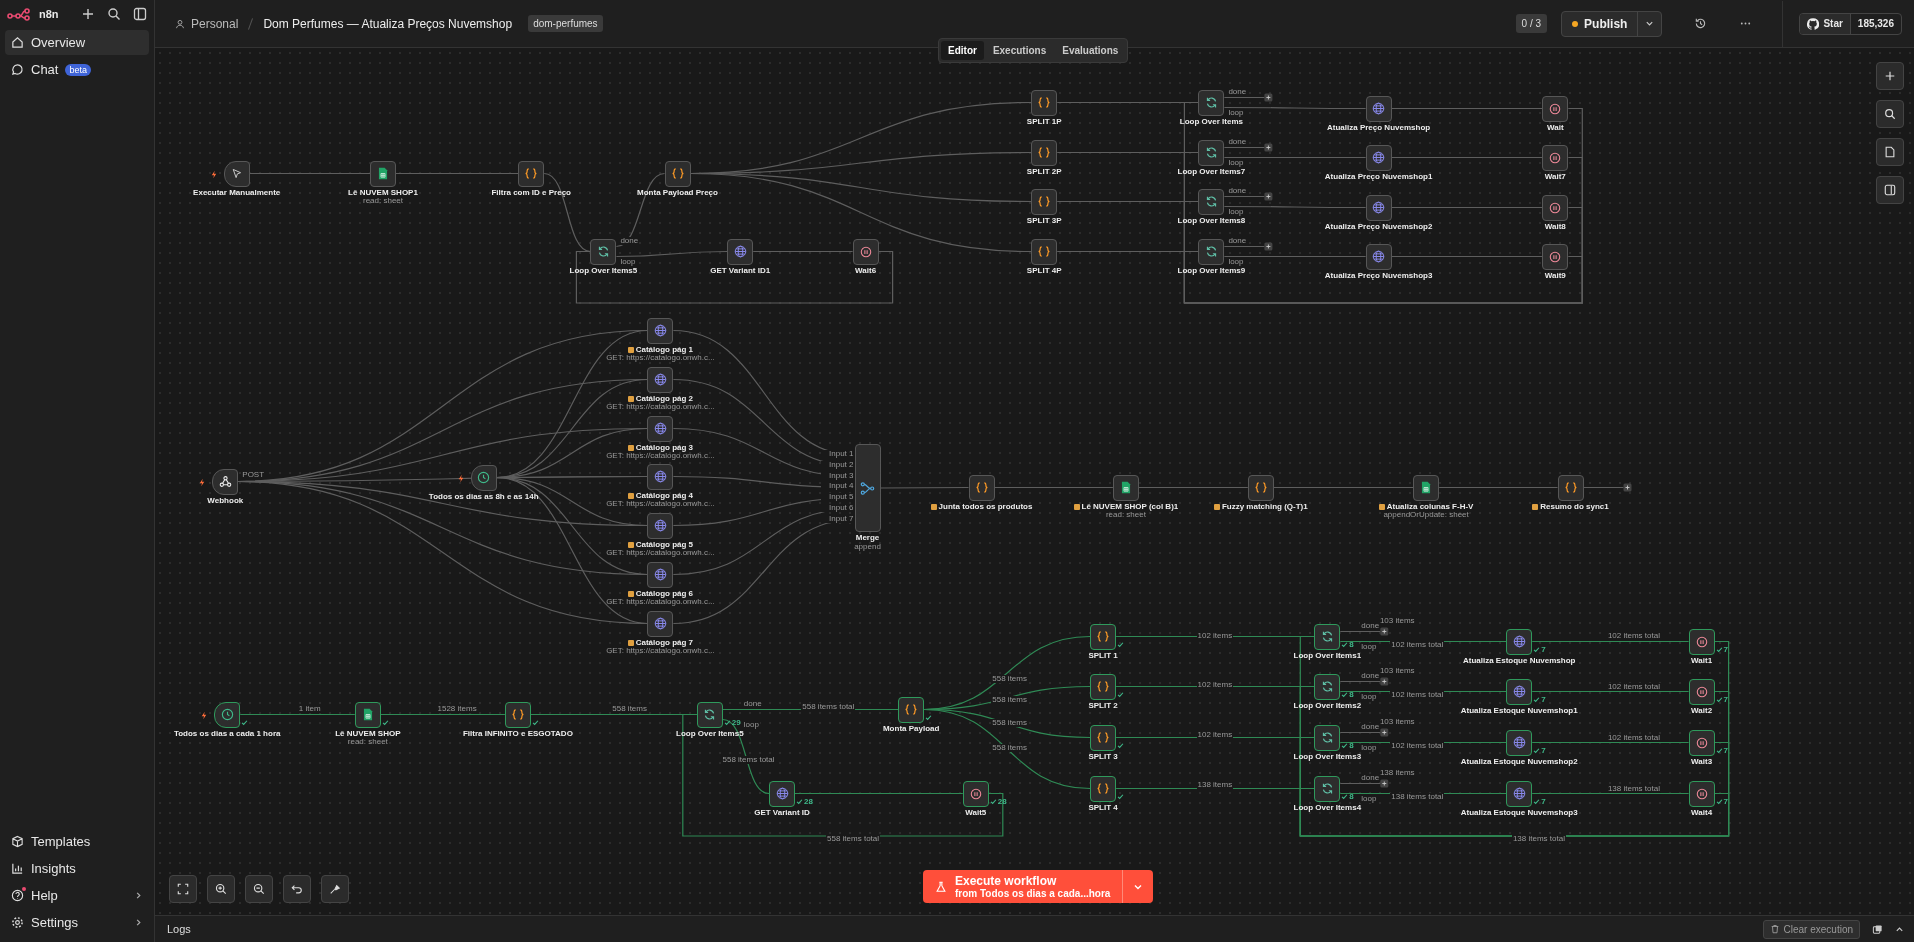 This screenshot has width=1914, height=942. What do you see at coordinates (1103, 656) in the screenshot?
I see `node-label: SPLIT 1` at bounding box center [1103, 656].